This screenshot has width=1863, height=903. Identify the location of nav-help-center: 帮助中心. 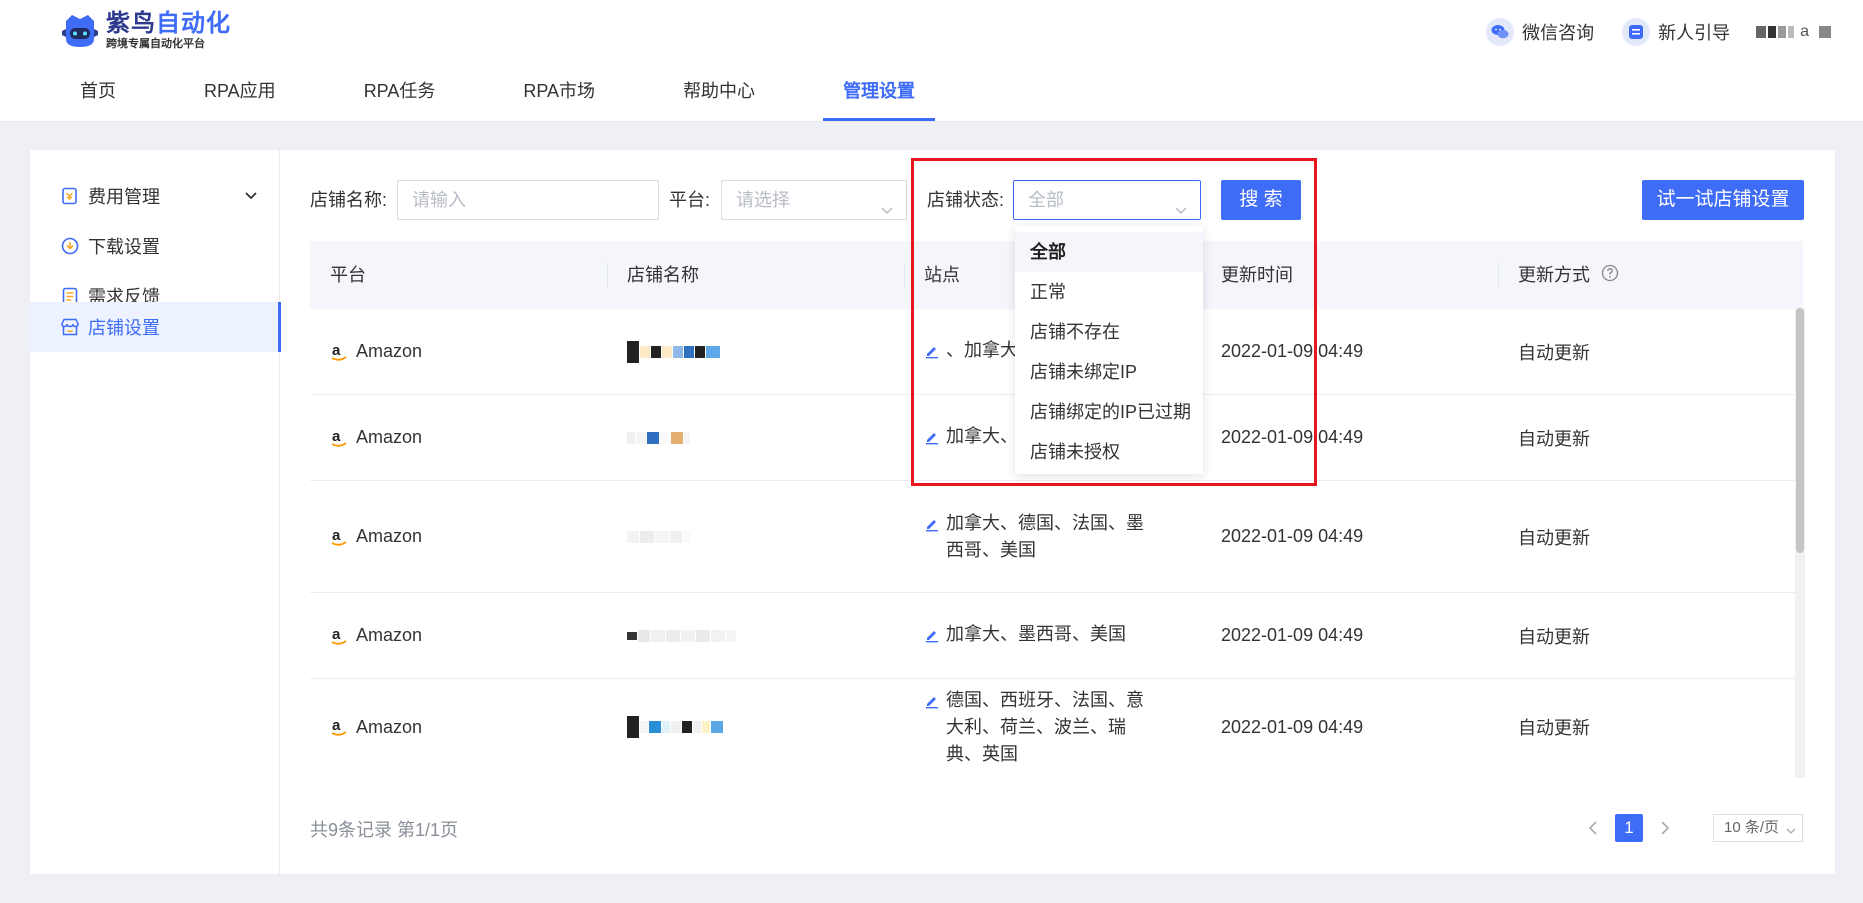
(719, 96).